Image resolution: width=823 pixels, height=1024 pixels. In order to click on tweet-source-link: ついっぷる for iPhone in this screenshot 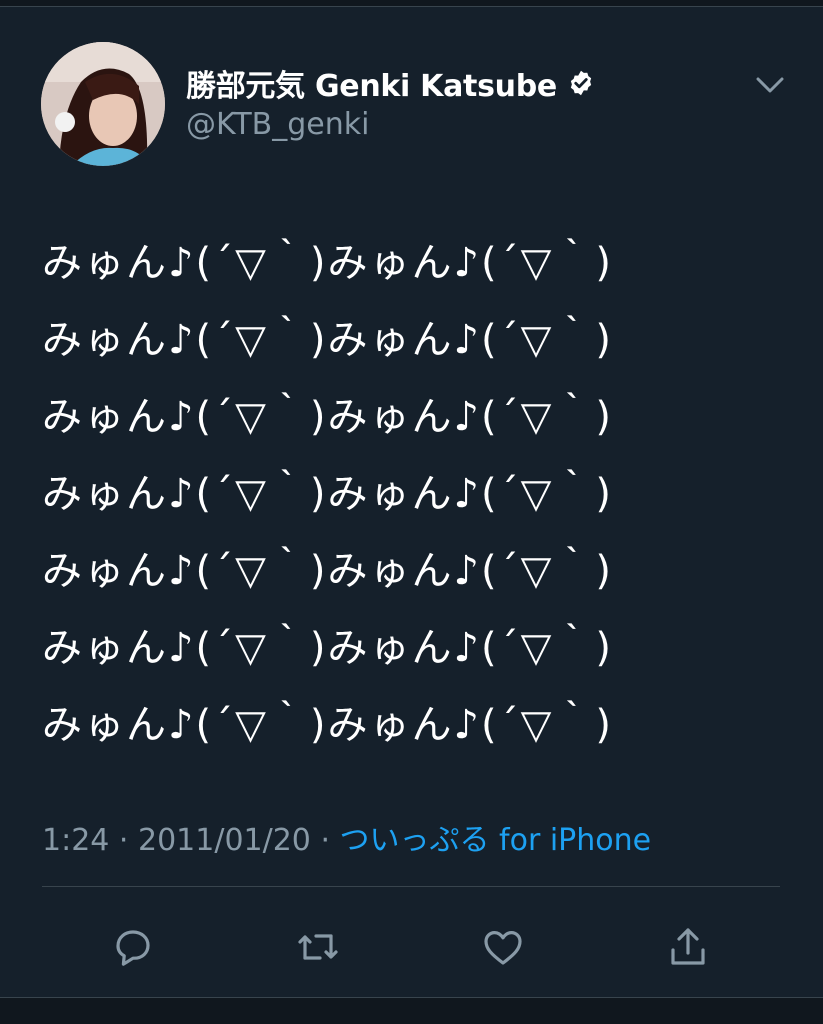, I will do `click(496, 840)`.